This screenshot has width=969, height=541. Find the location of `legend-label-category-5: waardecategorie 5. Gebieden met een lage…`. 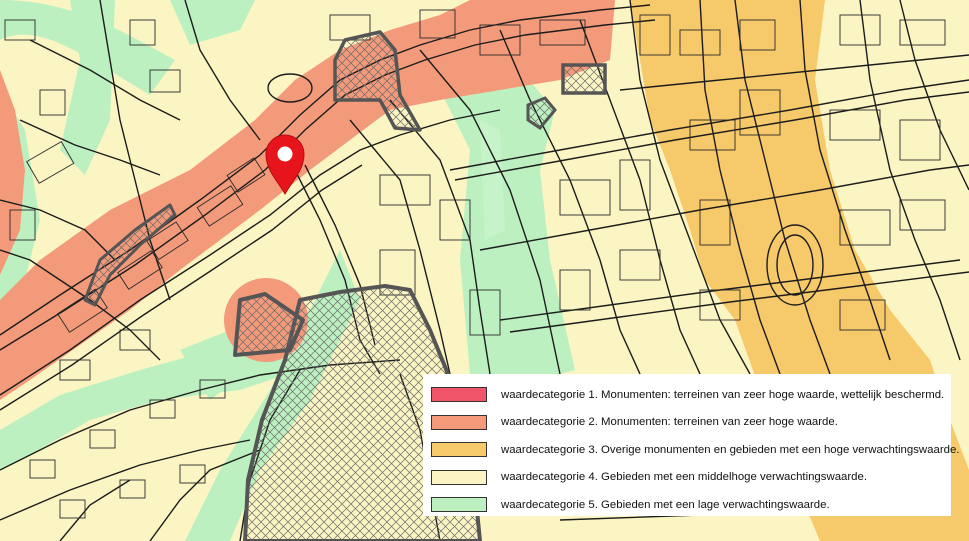

legend-label-category-5: waardecategorie 5. Gebieden met een lage… is located at coordinates (665, 504).